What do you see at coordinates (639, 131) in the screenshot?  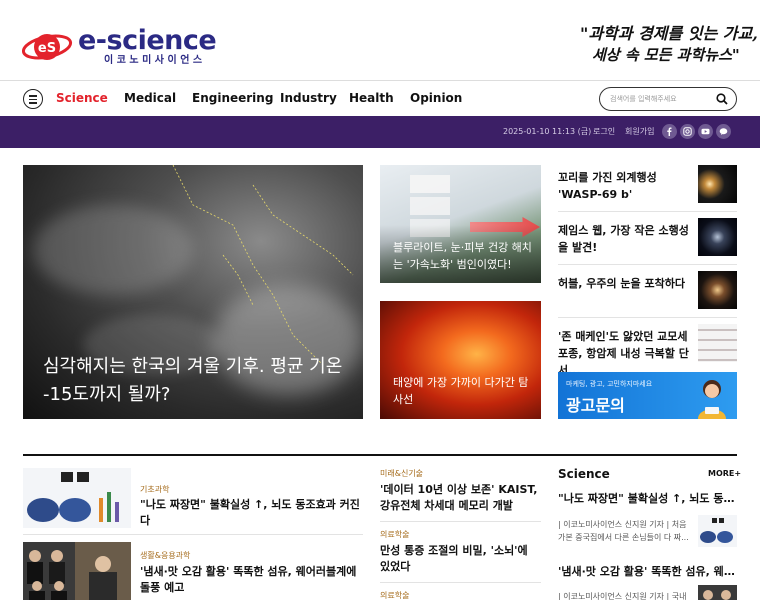 I see `join-link: 회원가입` at bounding box center [639, 131].